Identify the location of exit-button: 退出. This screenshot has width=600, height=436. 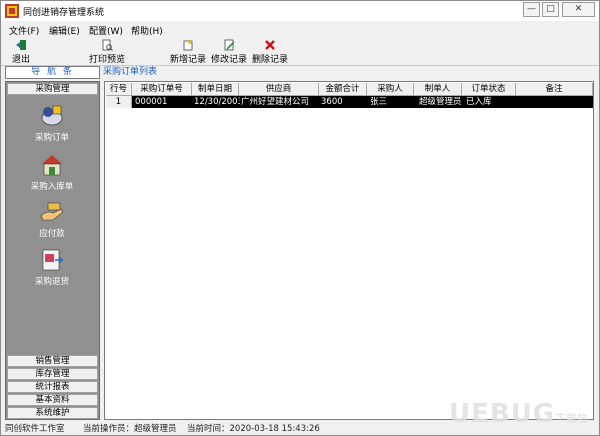
(21, 52).